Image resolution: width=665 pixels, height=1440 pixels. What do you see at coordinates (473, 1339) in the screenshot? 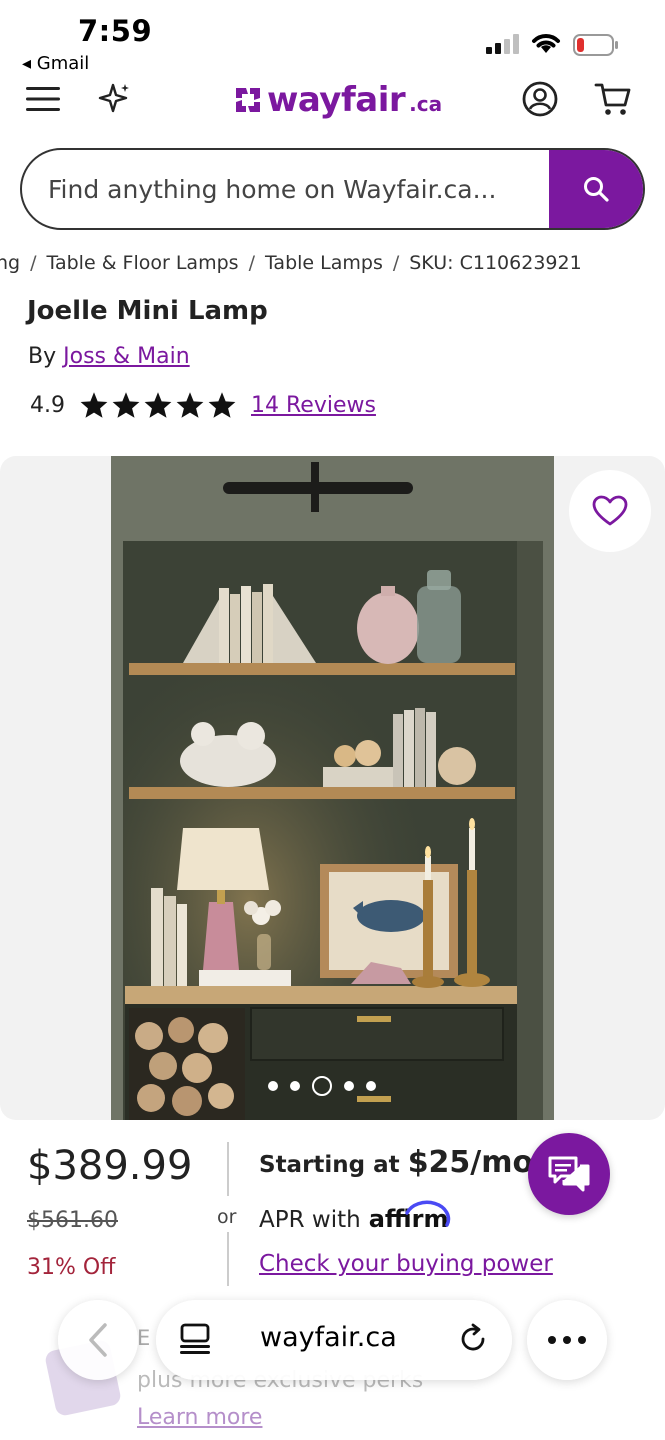
I see `reload-icon` at bounding box center [473, 1339].